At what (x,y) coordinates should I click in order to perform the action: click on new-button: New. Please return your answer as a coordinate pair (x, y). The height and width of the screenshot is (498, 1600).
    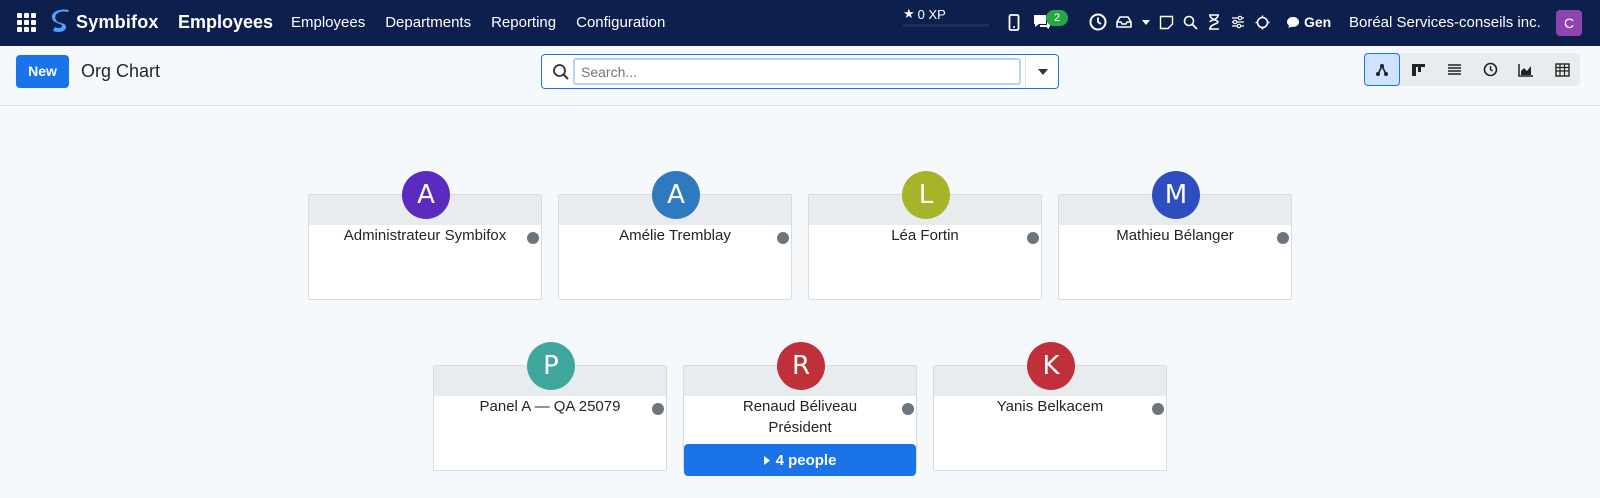
    Looking at the image, I should click on (42, 71).